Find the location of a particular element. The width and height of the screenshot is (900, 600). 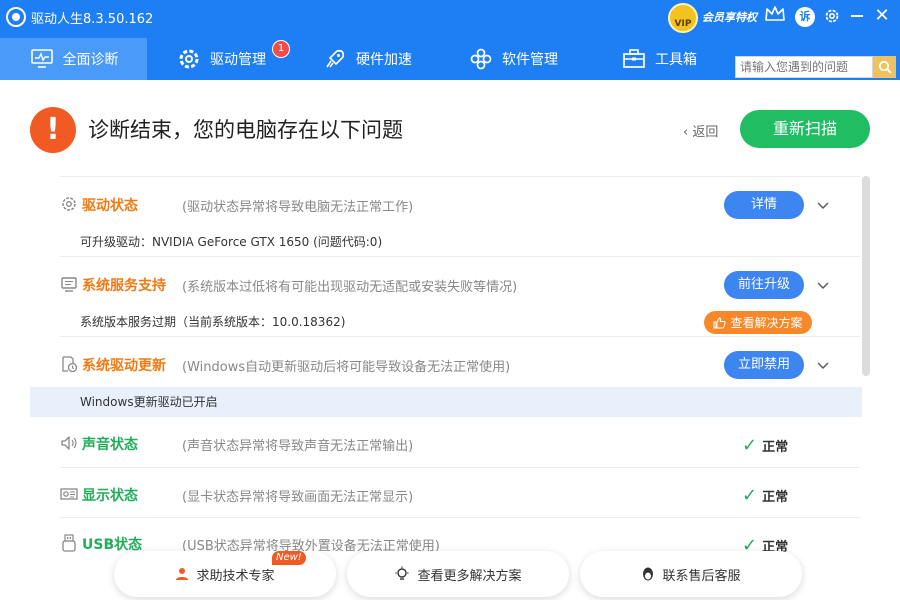

alert-icon: ! is located at coordinates (53, 130).